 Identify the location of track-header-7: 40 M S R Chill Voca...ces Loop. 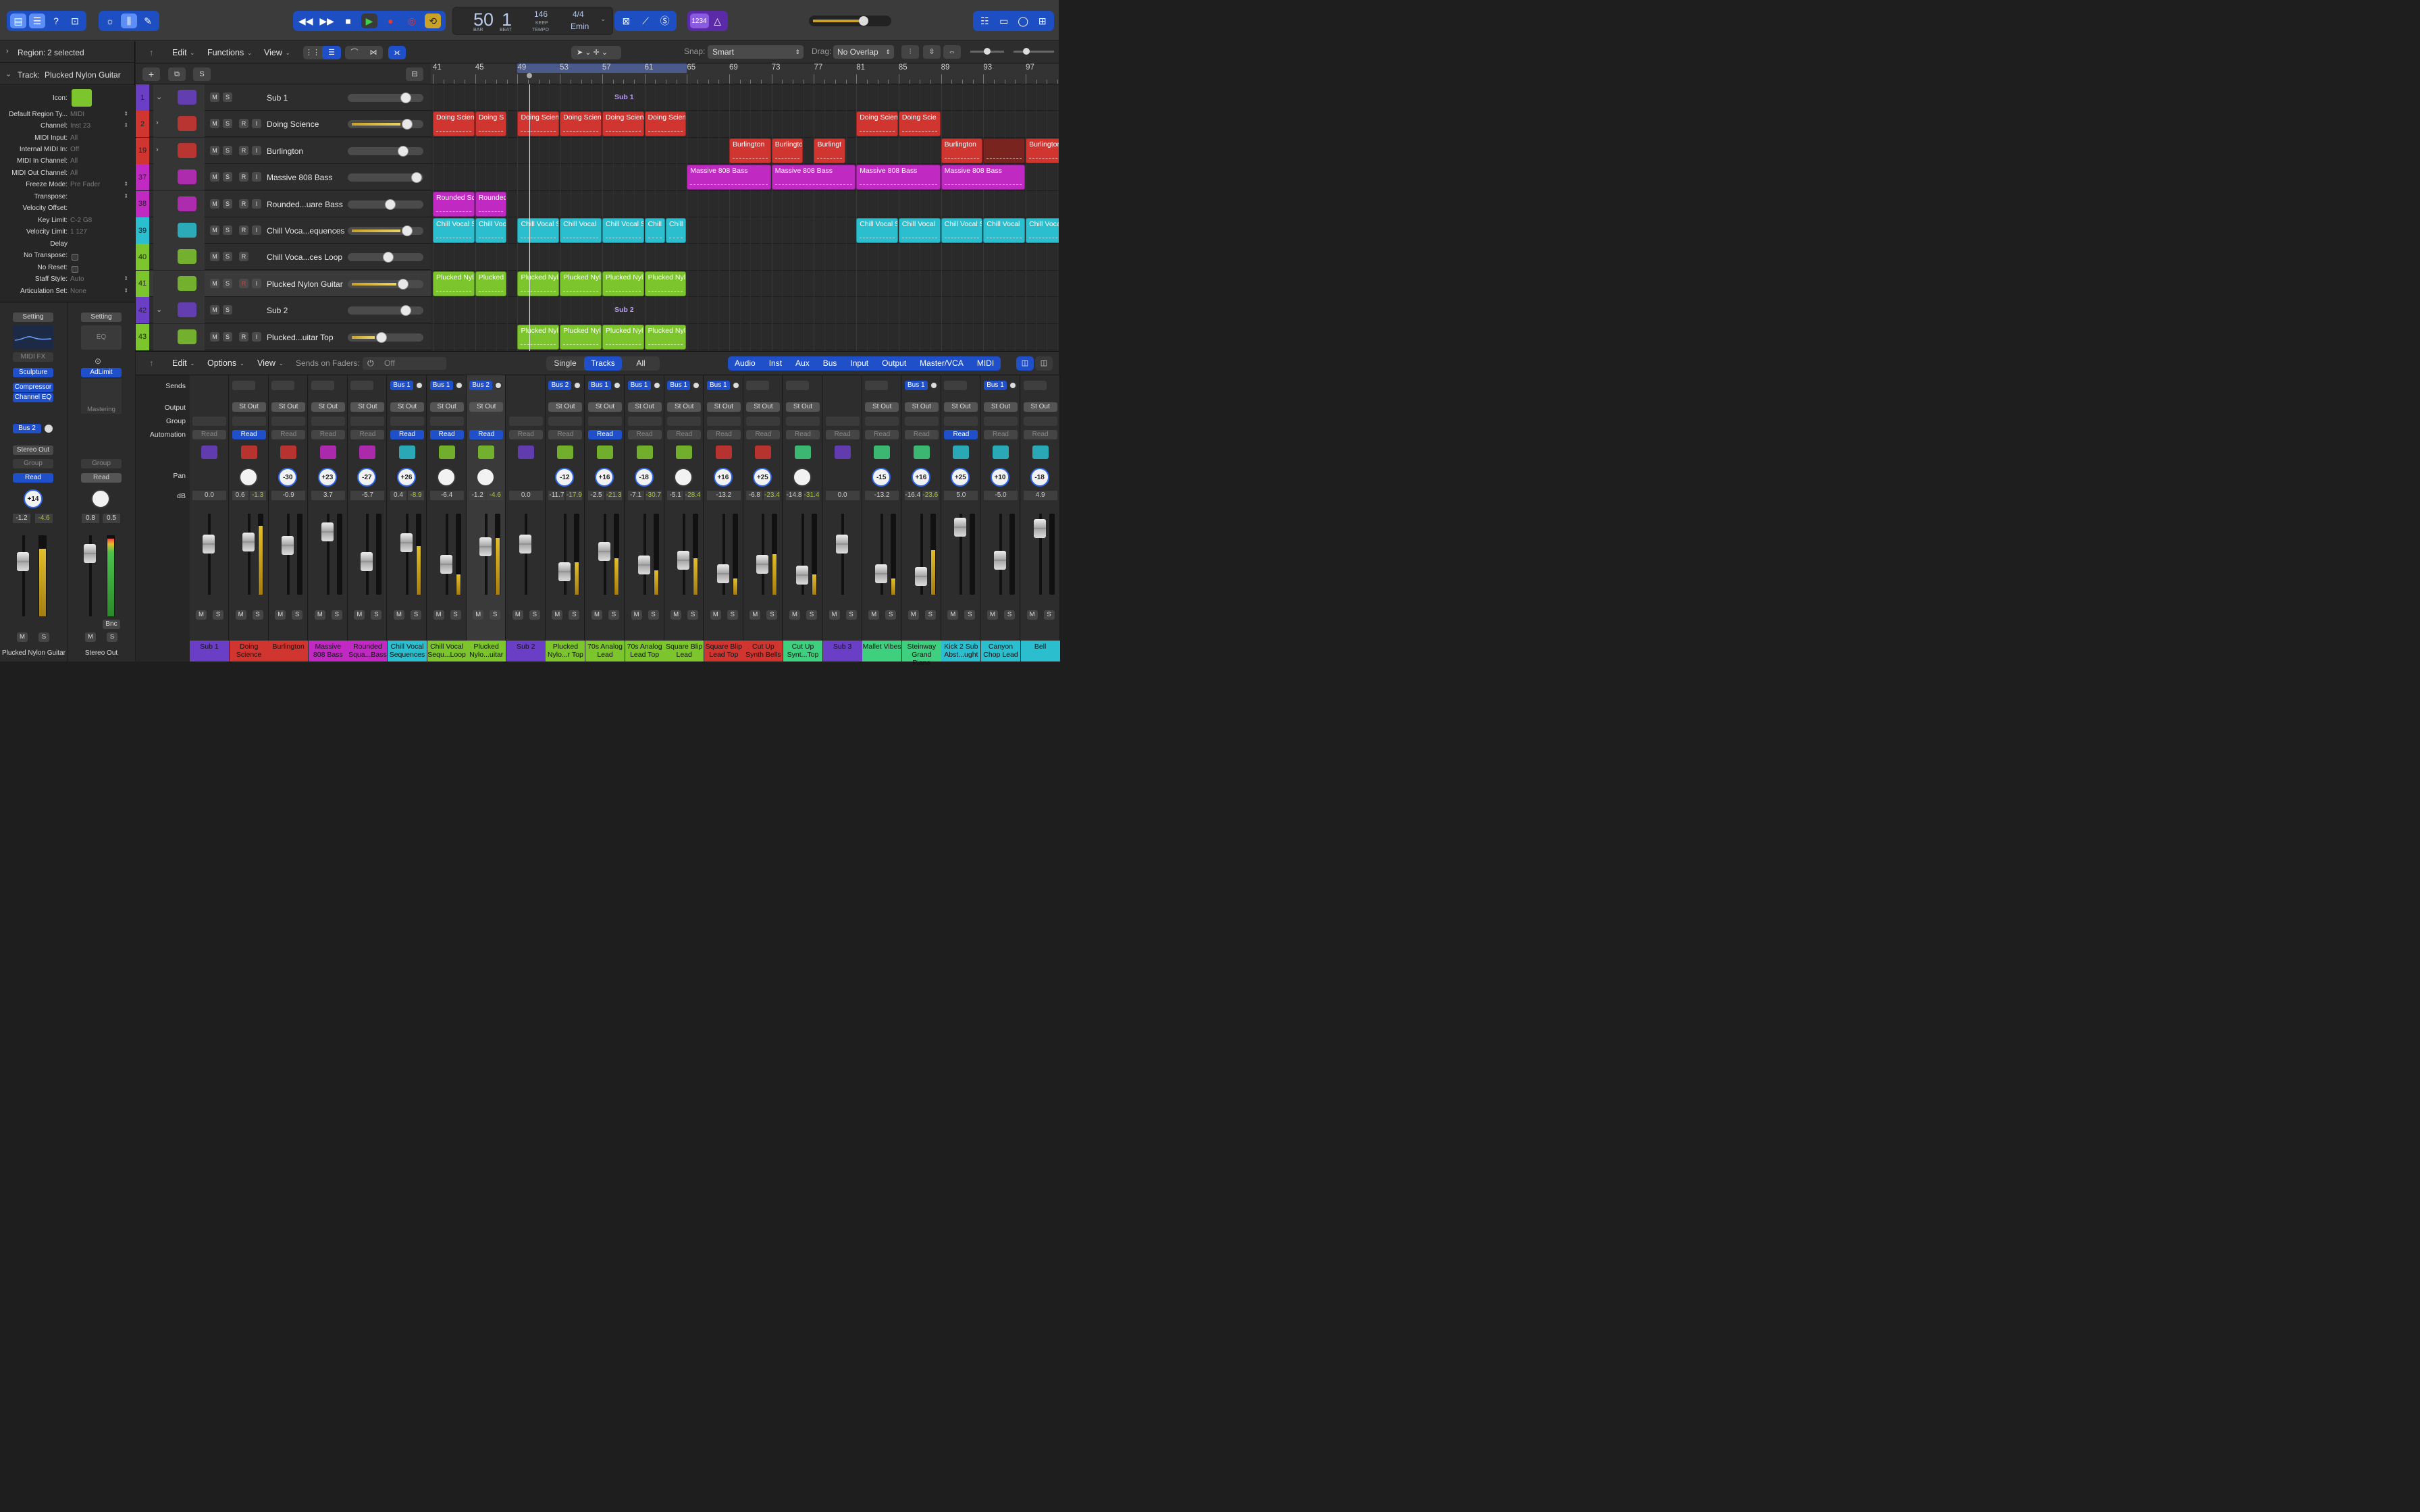
(283, 257).